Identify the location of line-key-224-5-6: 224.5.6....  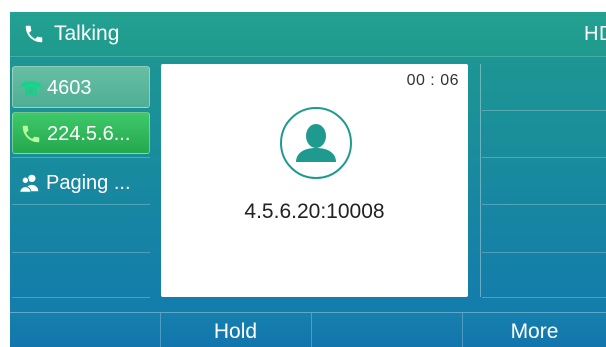
(81, 133).